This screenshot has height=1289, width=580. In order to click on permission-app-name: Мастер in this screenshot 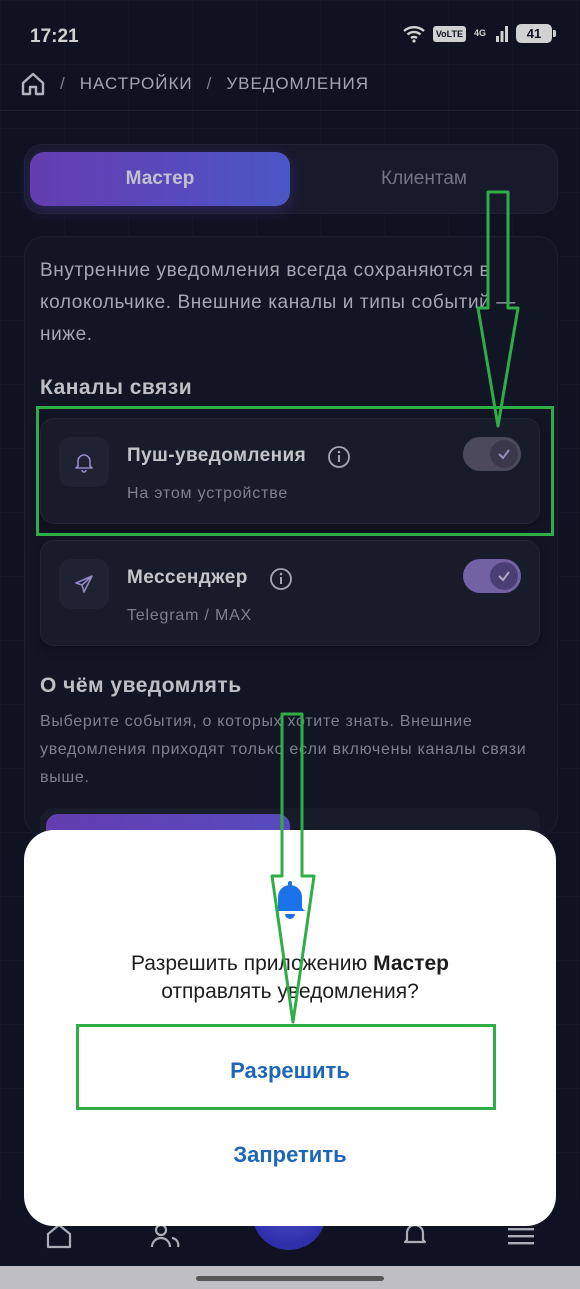, I will do `click(411, 963)`.